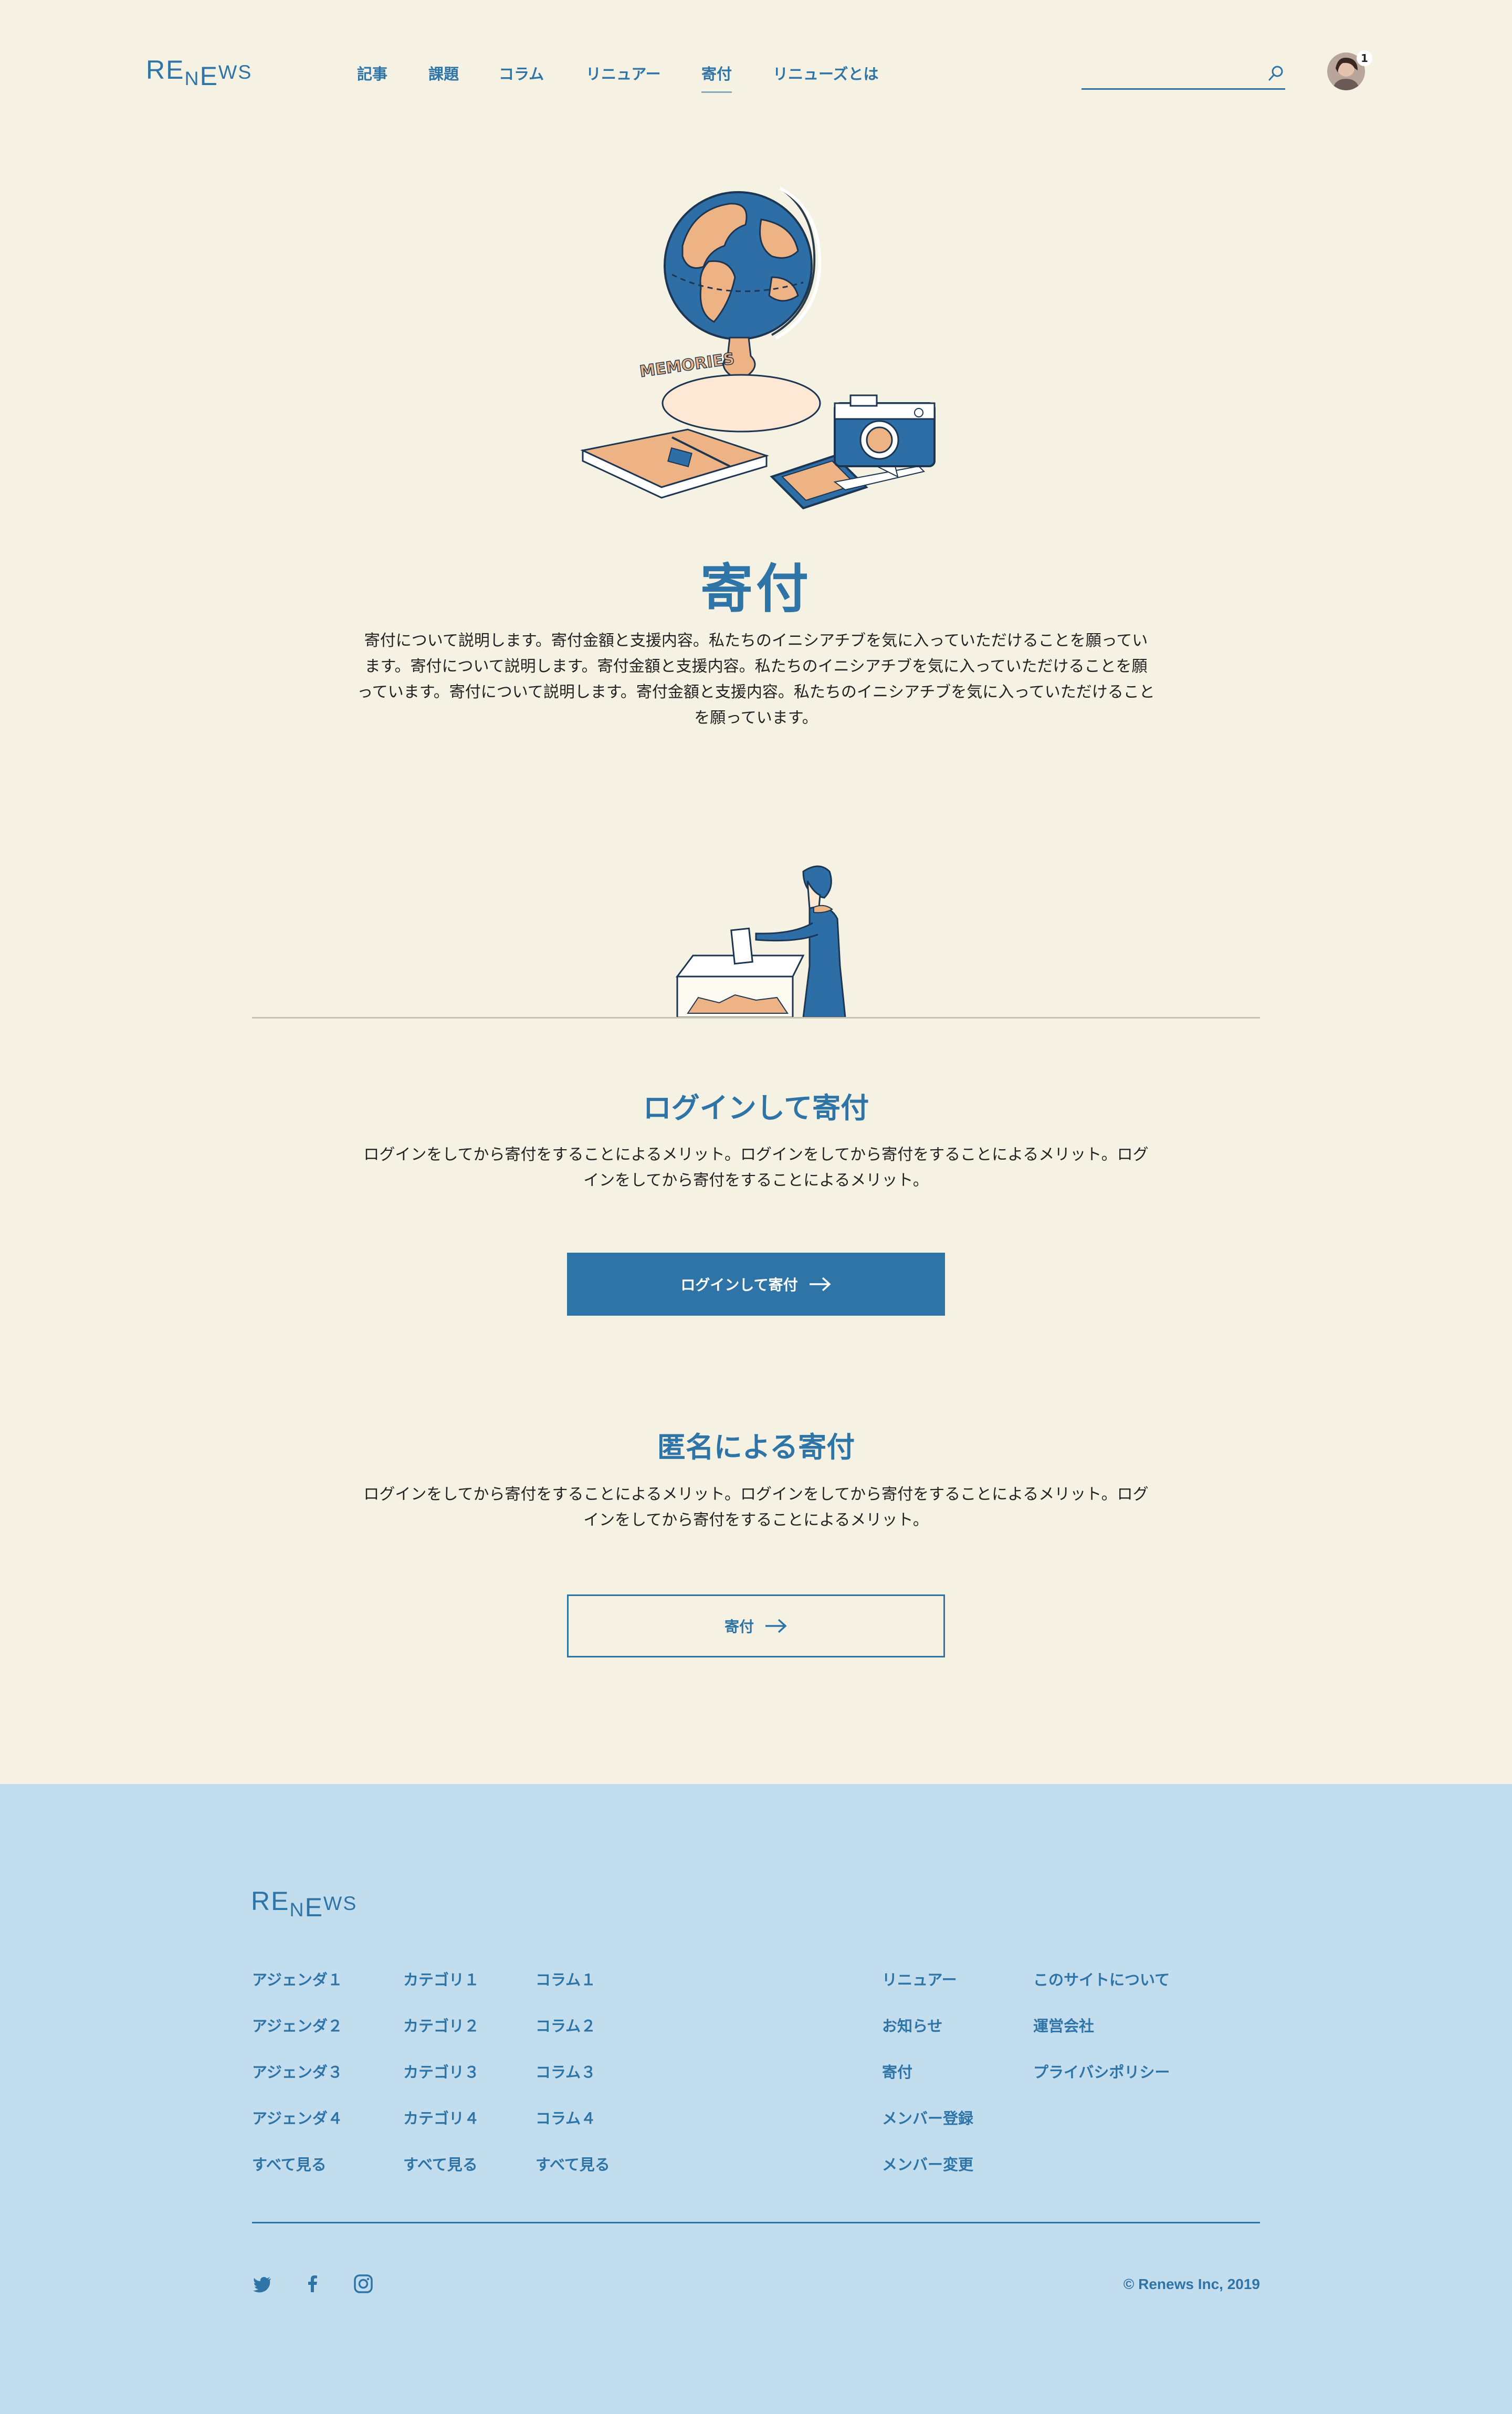 The image size is (1512, 2414). I want to click on nav-about: リニューズとは, so click(826, 73).